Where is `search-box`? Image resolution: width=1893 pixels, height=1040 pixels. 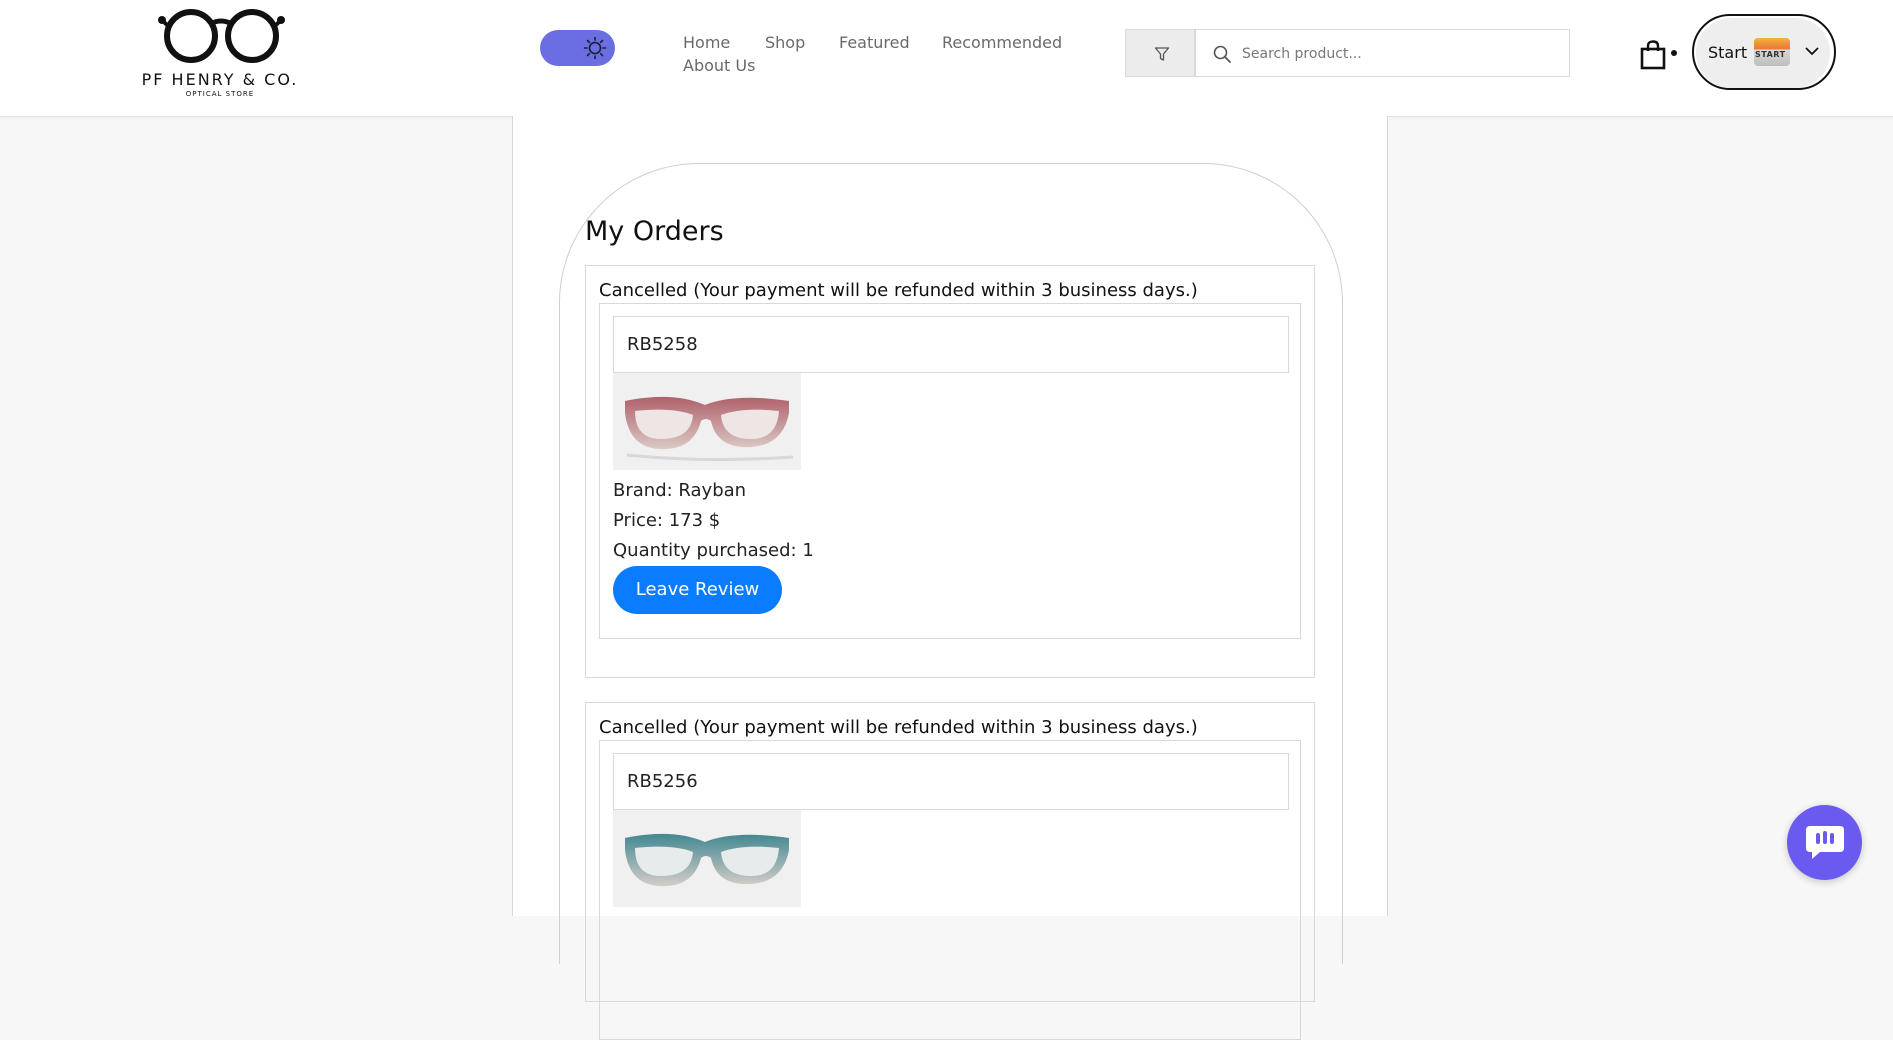
search-box is located at coordinates (1382, 53).